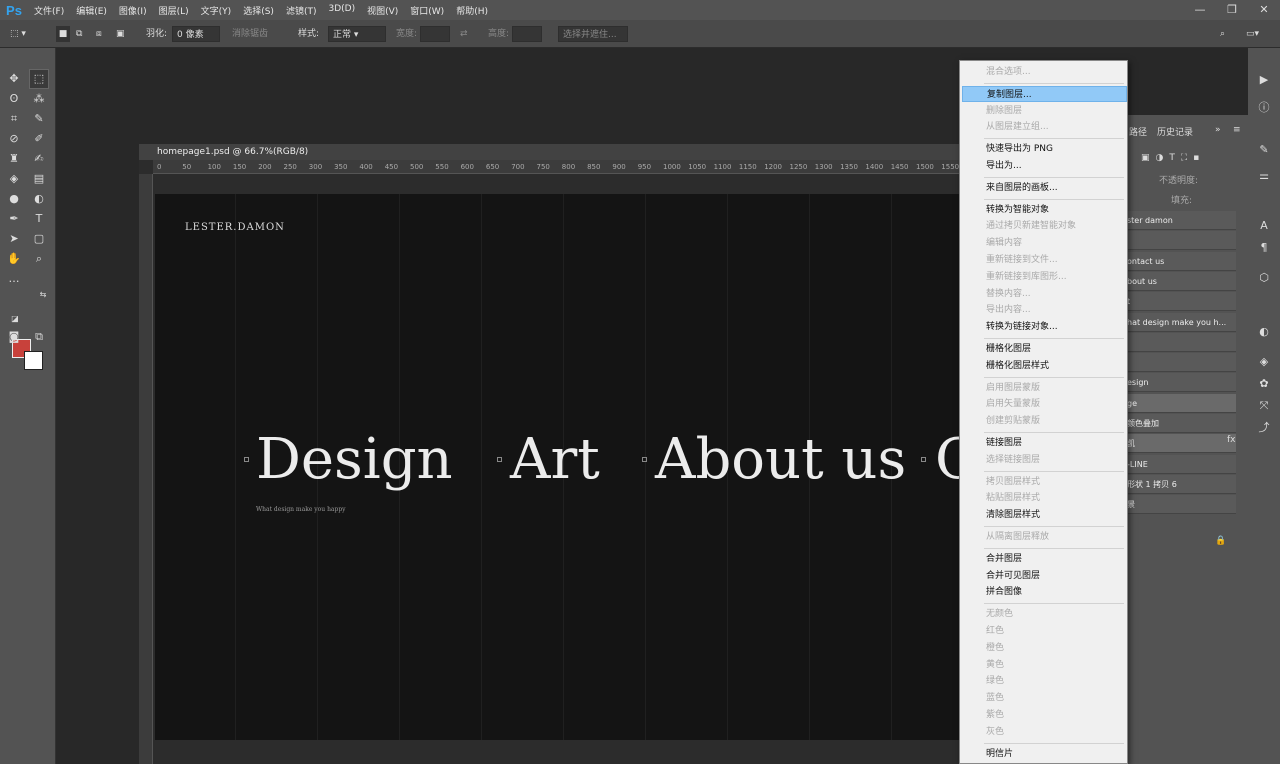 The width and height of the screenshot is (1280, 764). What do you see at coordinates (1181, 261) in the screenshot?
I see `layer-row: ontact us` at bounding box center [1181, 261].